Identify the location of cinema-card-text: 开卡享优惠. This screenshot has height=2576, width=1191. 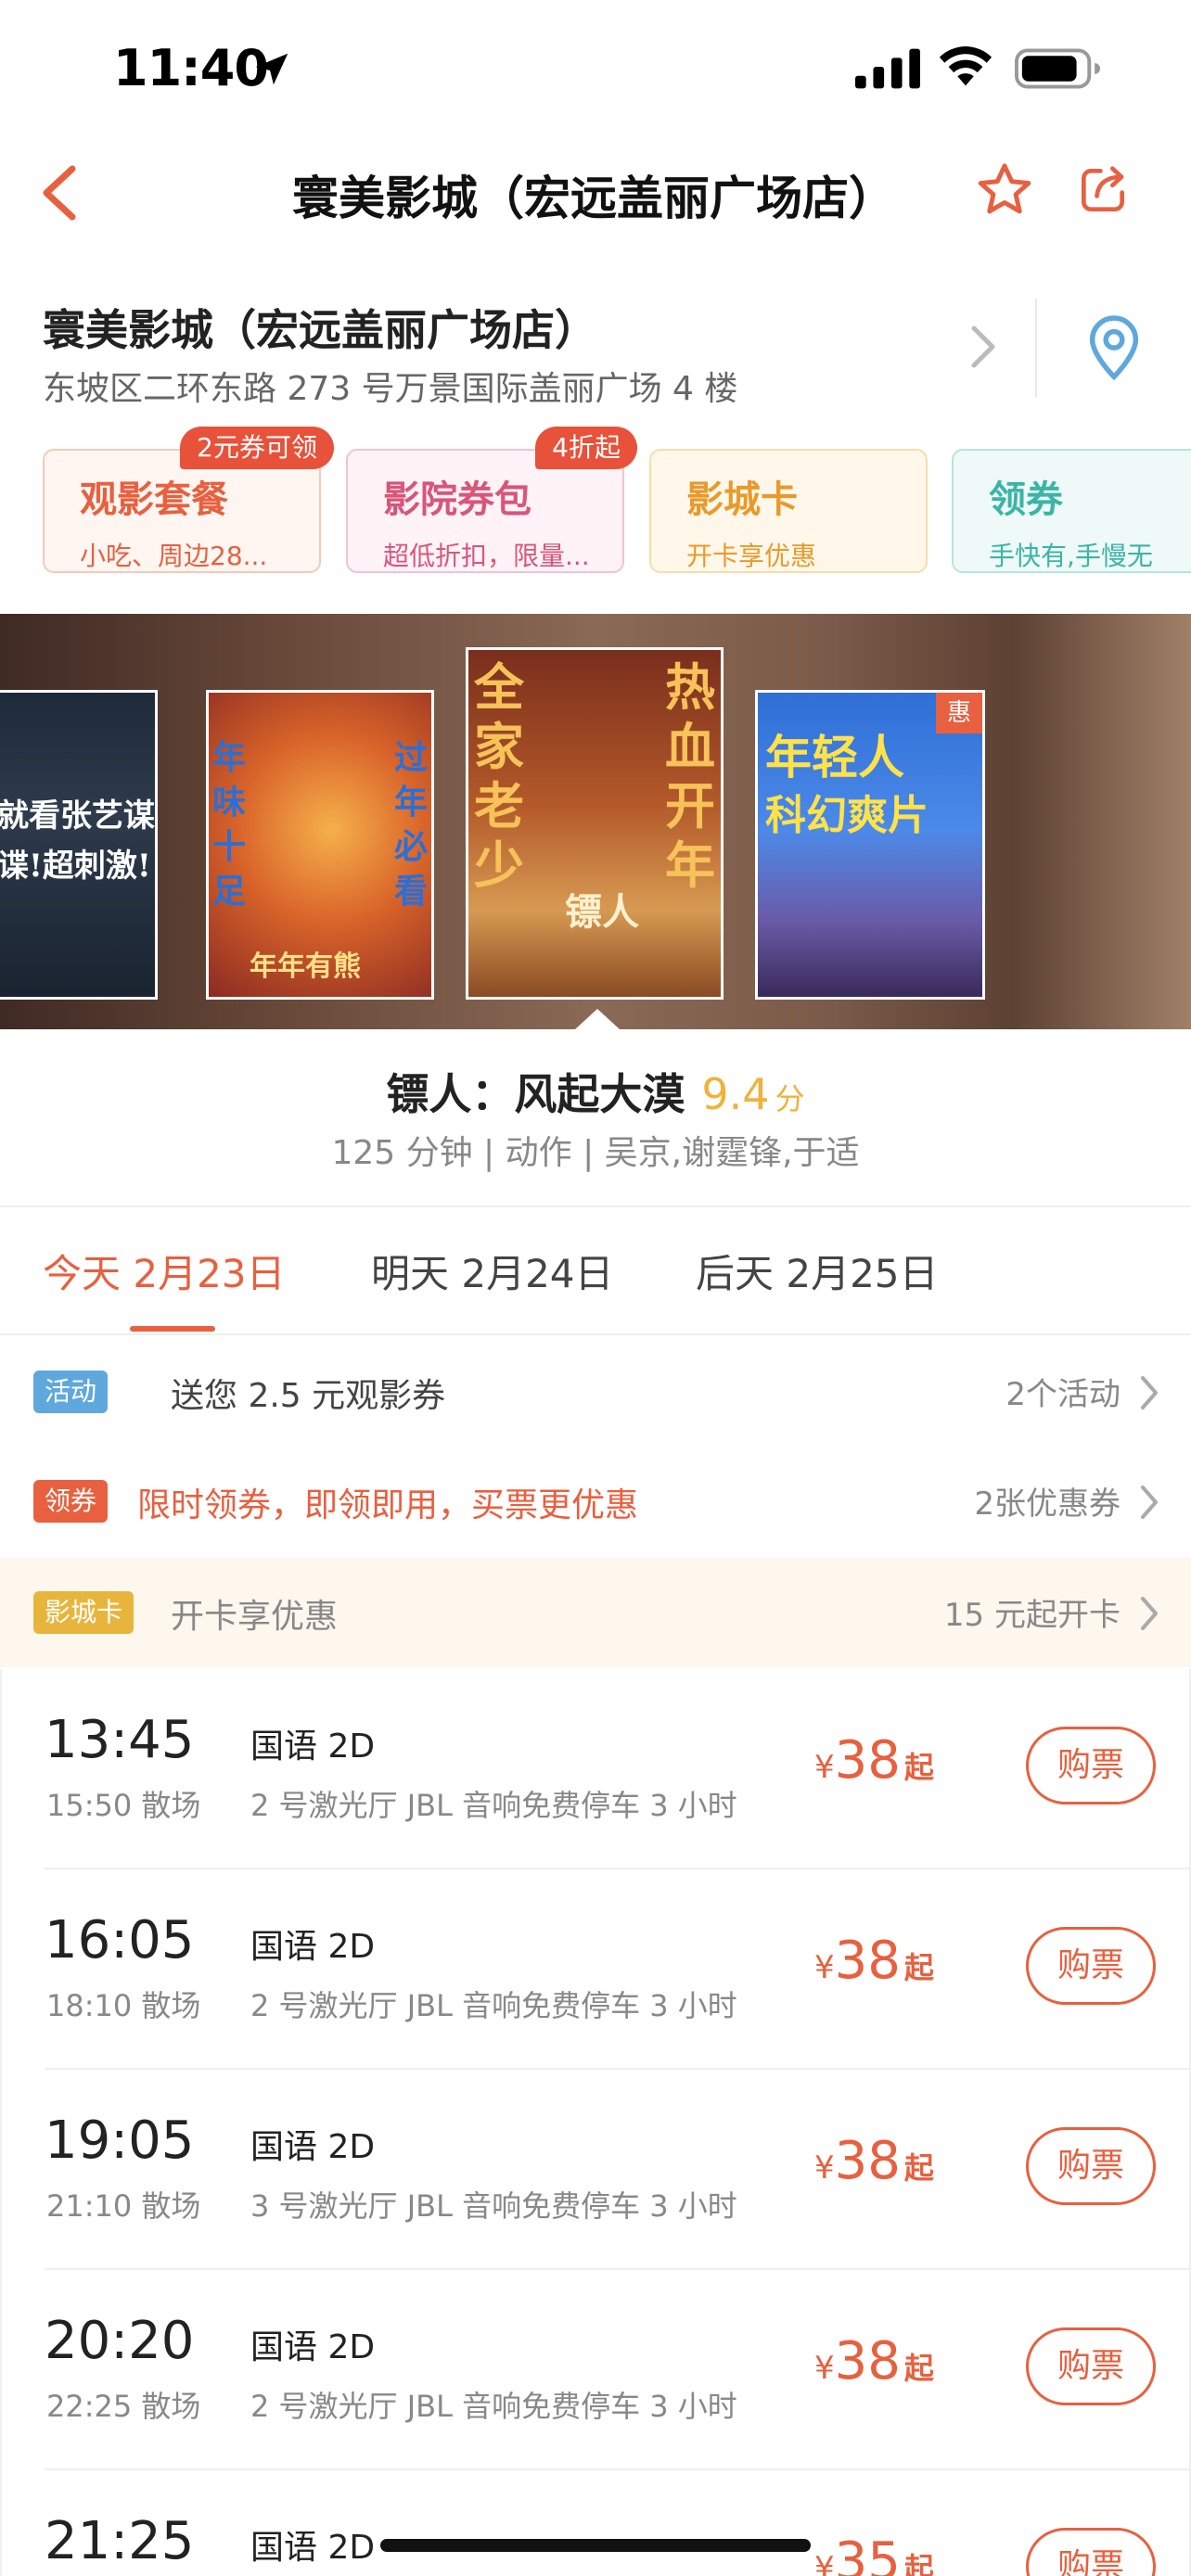
(255, 1617).